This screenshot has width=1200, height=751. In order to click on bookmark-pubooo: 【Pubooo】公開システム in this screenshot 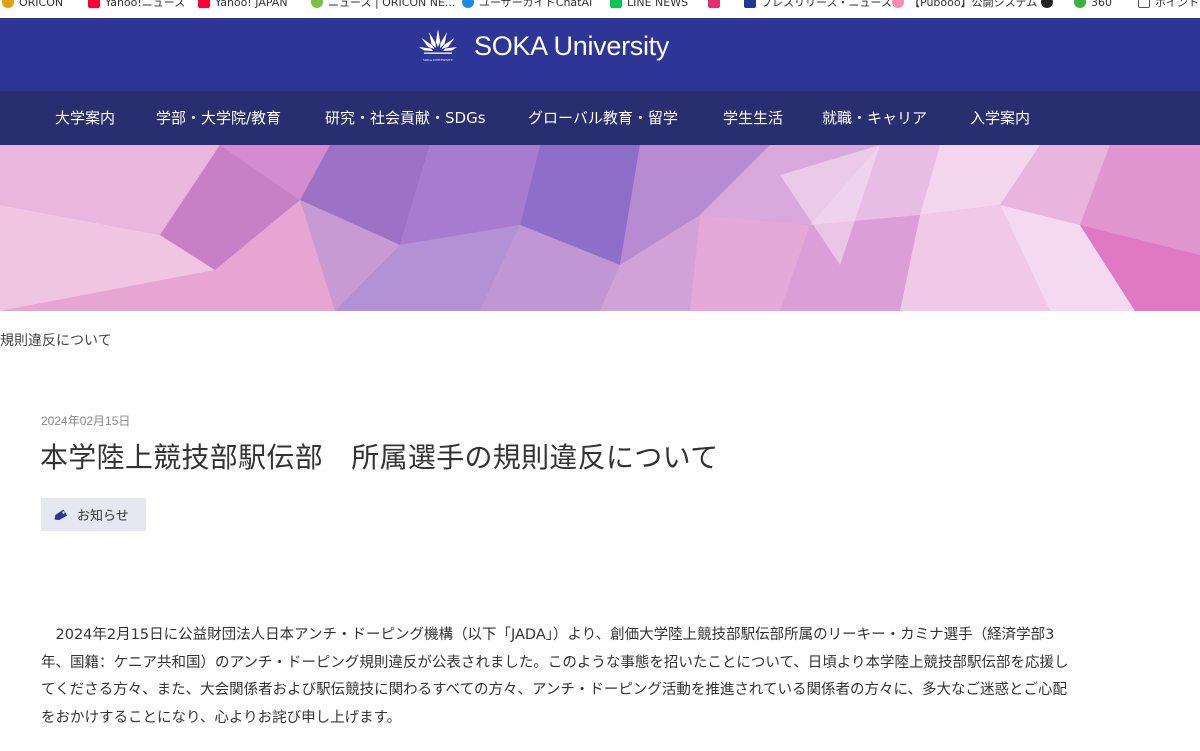, I will do `click(964, 5)`.